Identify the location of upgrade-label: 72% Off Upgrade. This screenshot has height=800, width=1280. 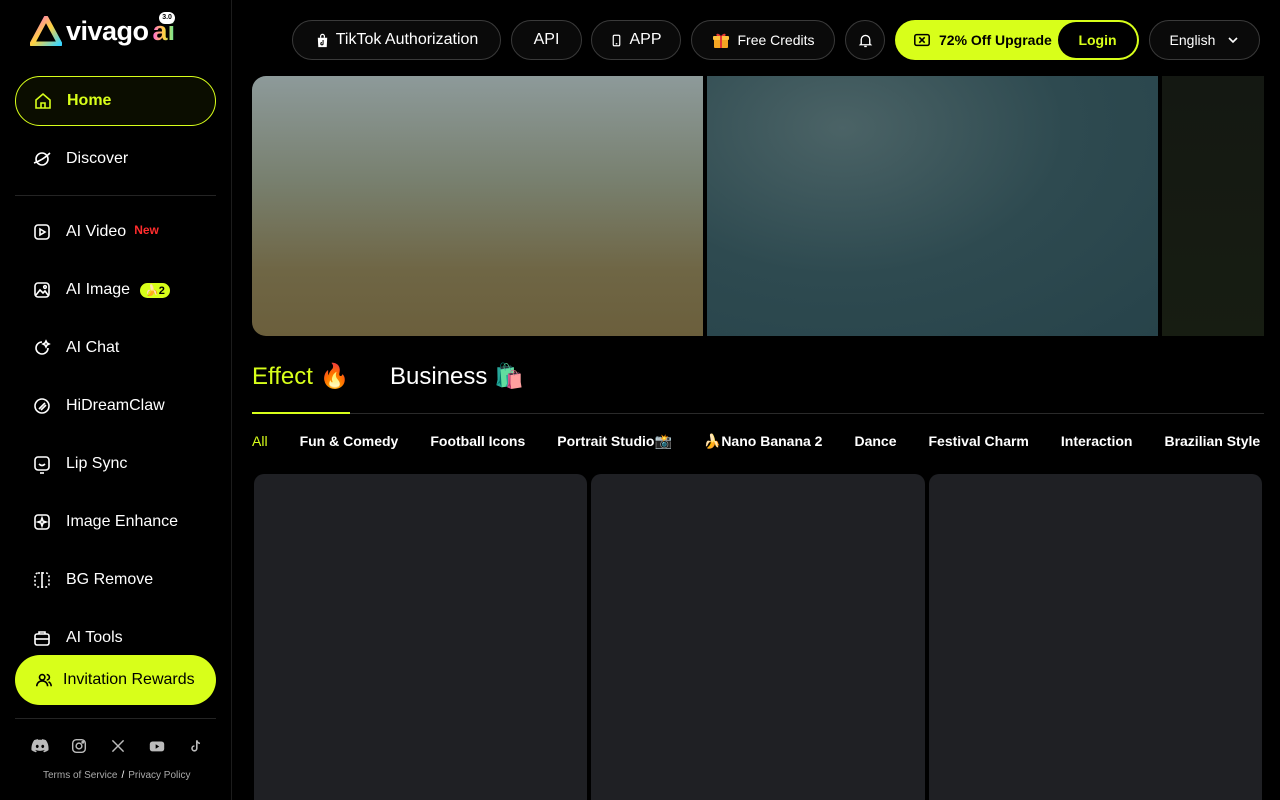
(995, 40).